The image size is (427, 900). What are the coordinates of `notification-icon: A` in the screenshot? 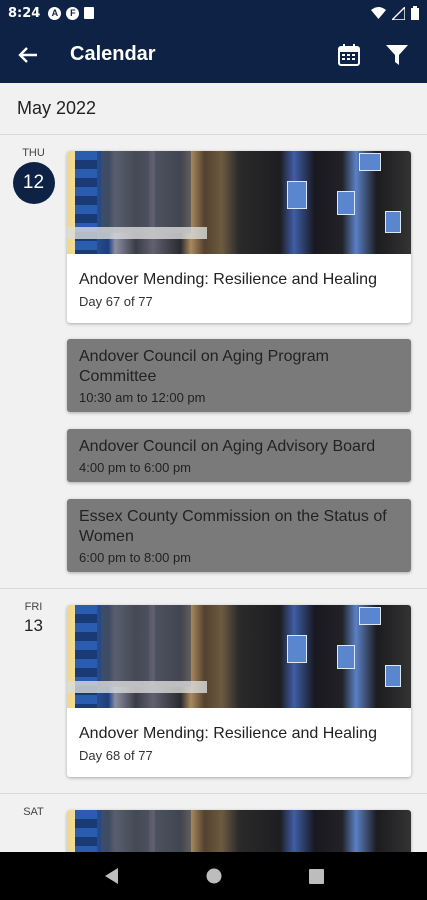 It's located at (55, 13).